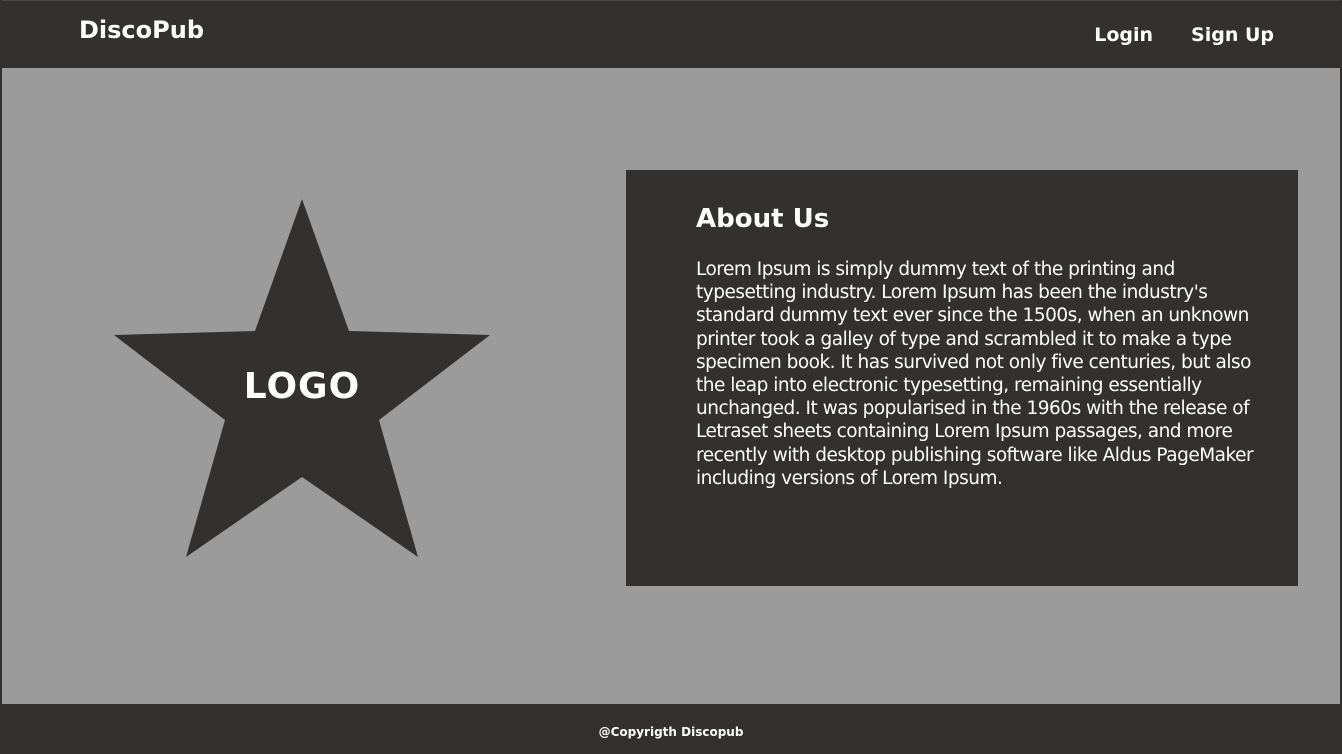 Image resolution: width=1342 pixels, height=754 pixels. Describe the element at coordinates (141, 30) in the screenshot. I see `brand-link: DiscoPub` at that location.